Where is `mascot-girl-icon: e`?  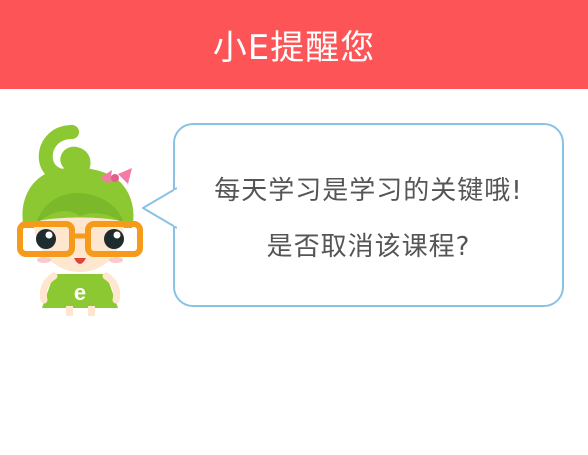 mascot-girl-icon: e is located at coordinates (80, 220).